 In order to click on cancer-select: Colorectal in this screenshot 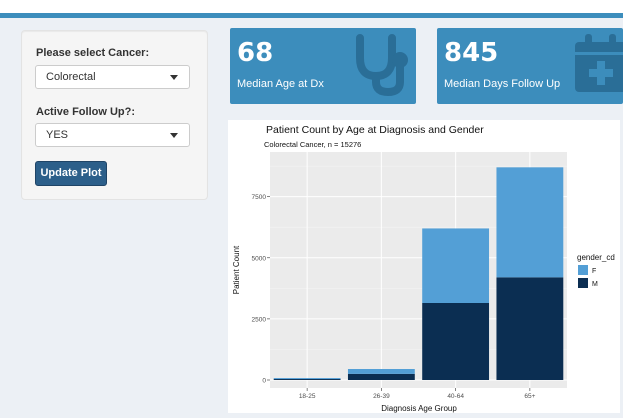, I will do `click(112, 77)`.